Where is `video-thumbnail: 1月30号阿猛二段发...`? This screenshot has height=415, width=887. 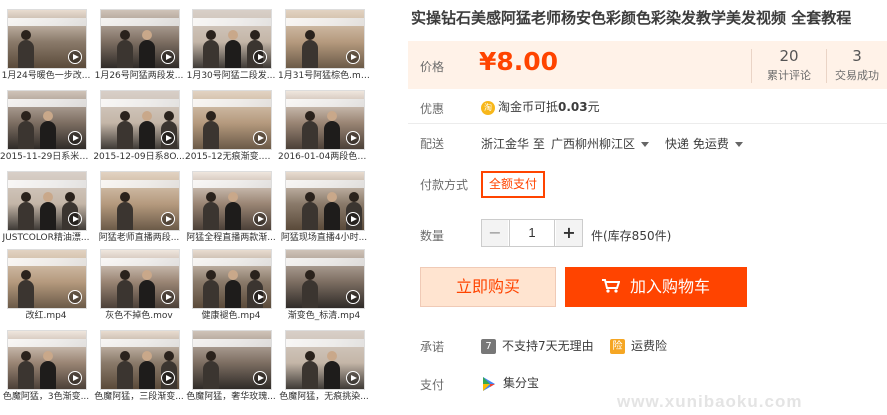 video-thumbnail: 1月30号阿猛二段发... is located at coordinates (231, 45).